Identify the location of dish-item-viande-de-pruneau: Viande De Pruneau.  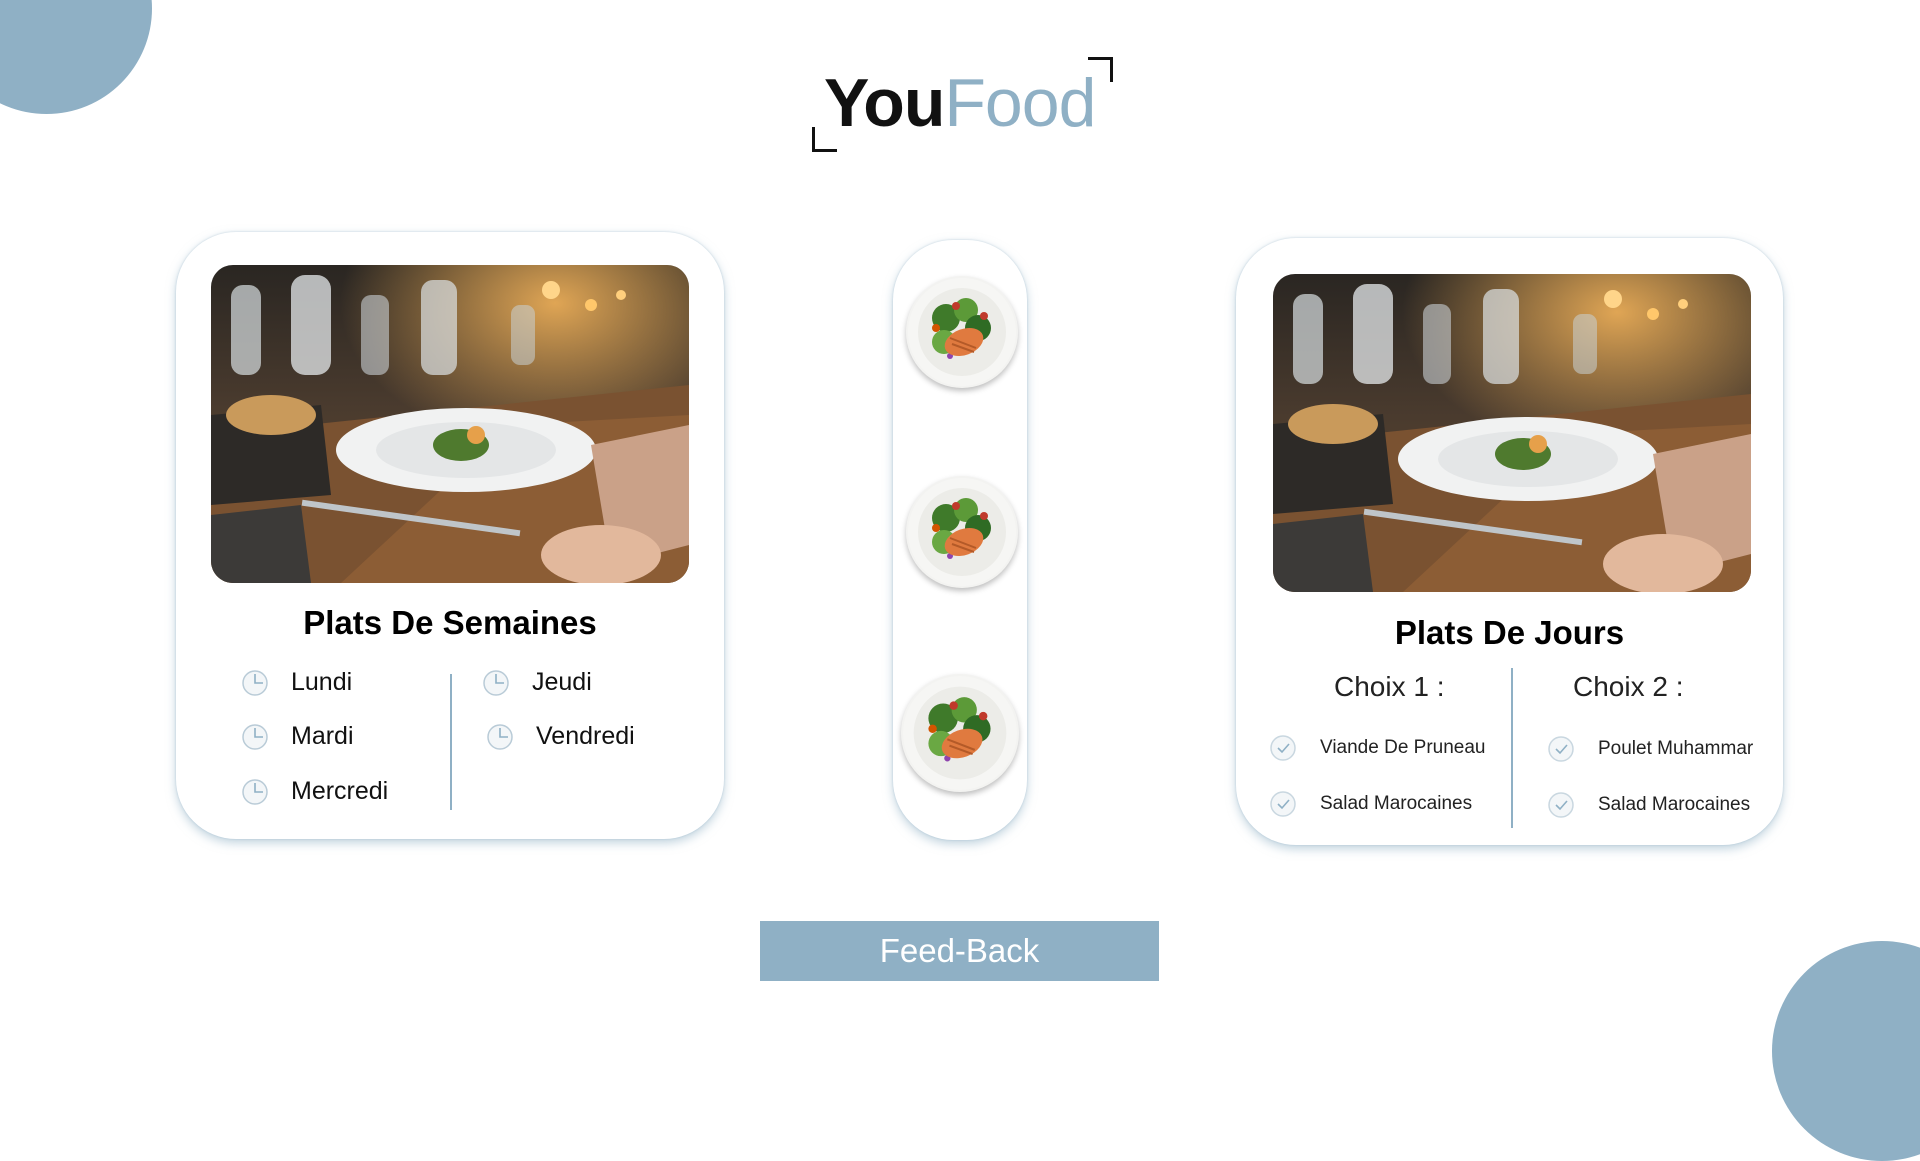
(1377, 748).